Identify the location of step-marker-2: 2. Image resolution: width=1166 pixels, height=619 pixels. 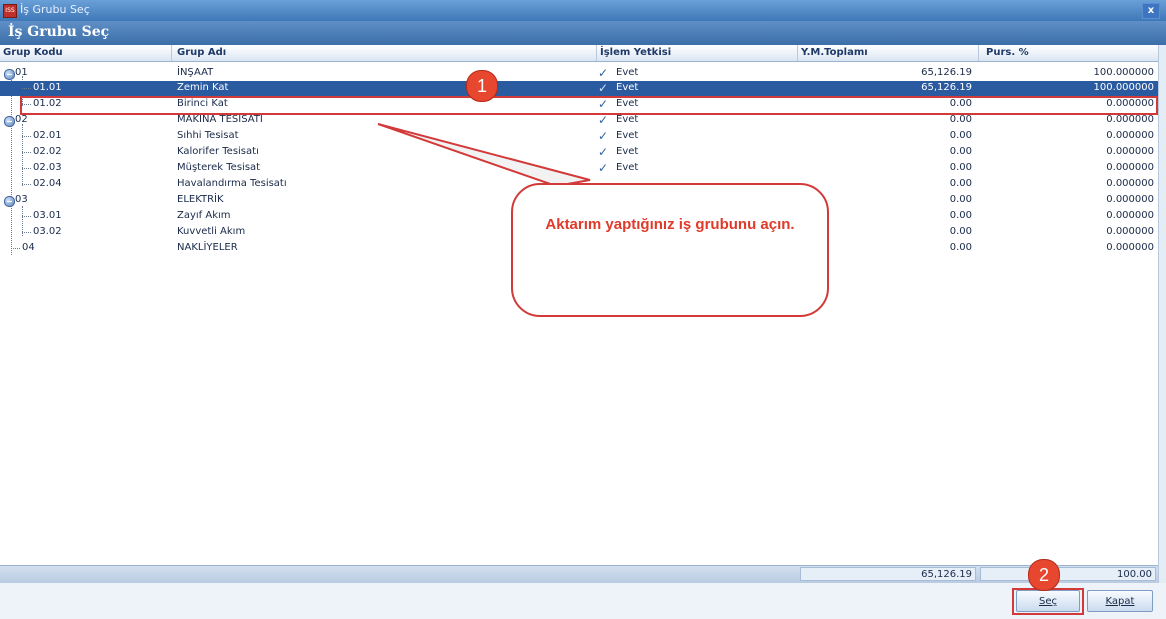
(1044, 575).